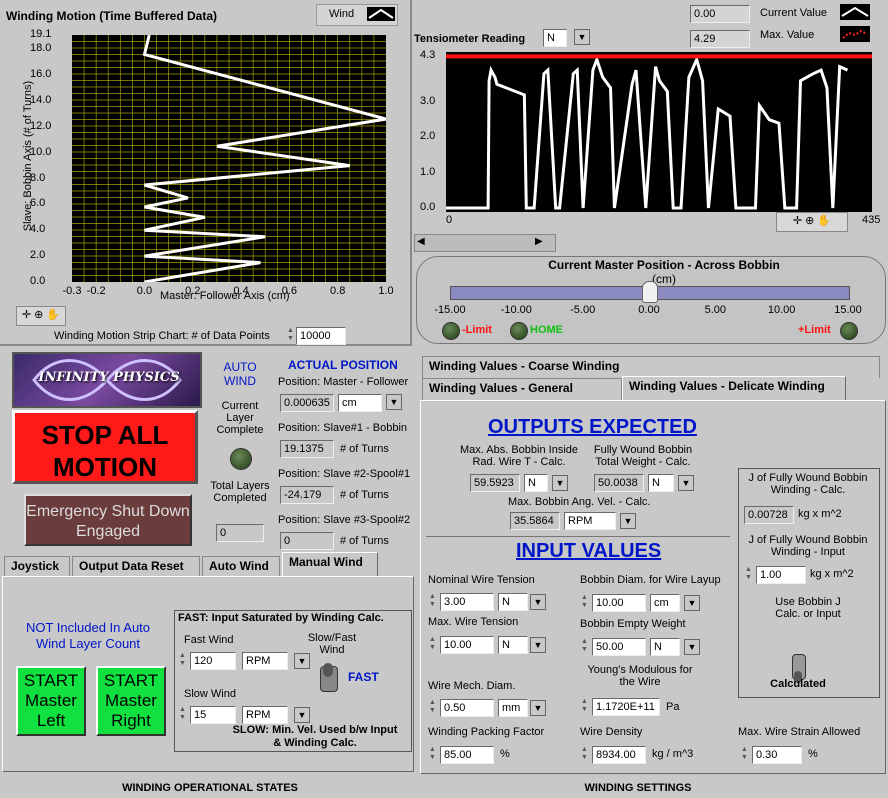  Describe the element at coordinates (744, 755) in the screenshot. I see `strain-spinner: ▲ ▼` at that location.